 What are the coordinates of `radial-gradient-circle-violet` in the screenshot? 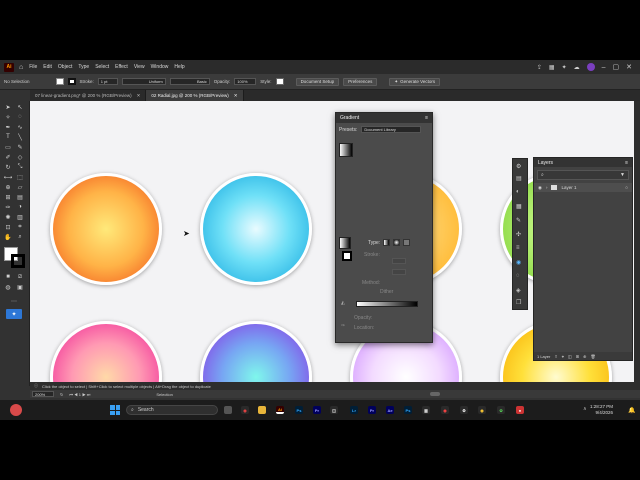 It's located at (256, 353).